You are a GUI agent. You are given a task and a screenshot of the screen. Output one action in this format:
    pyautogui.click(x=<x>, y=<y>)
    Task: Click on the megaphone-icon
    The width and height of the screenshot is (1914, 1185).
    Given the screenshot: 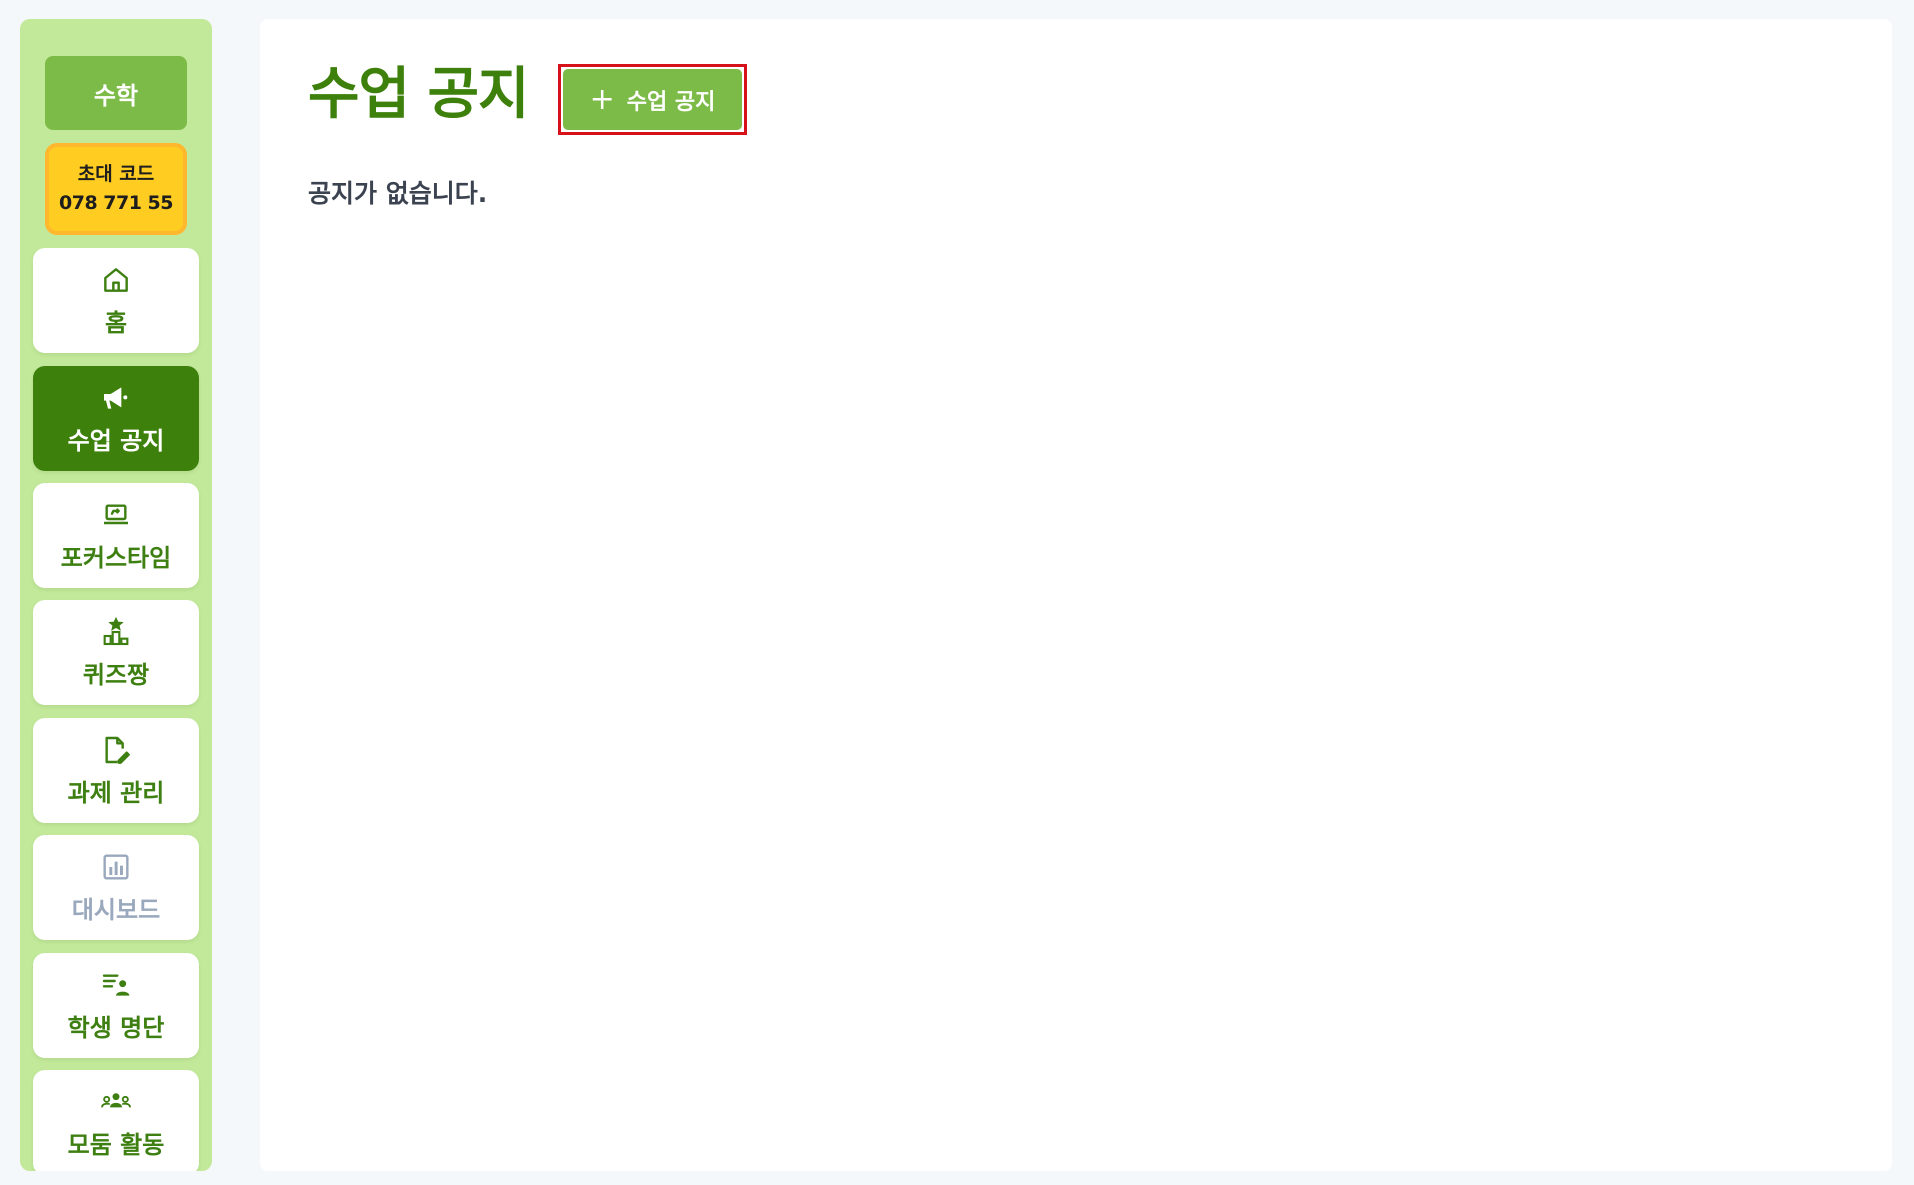 What is the action you would take?
    pyautogui.click(x=116, y=398)
    